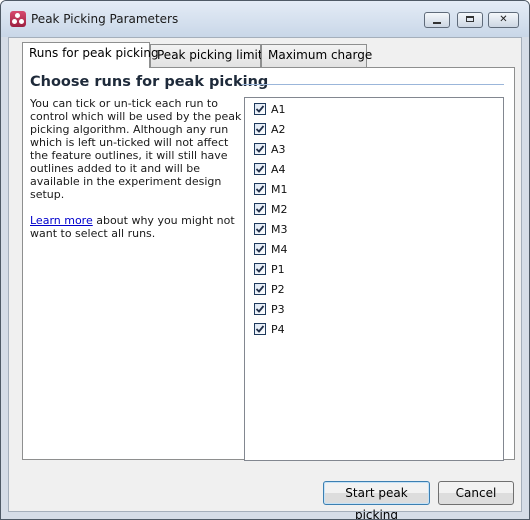 The width and height of the screenshot is (530, 520). I want to click on maximize-button, so click(470, 20).